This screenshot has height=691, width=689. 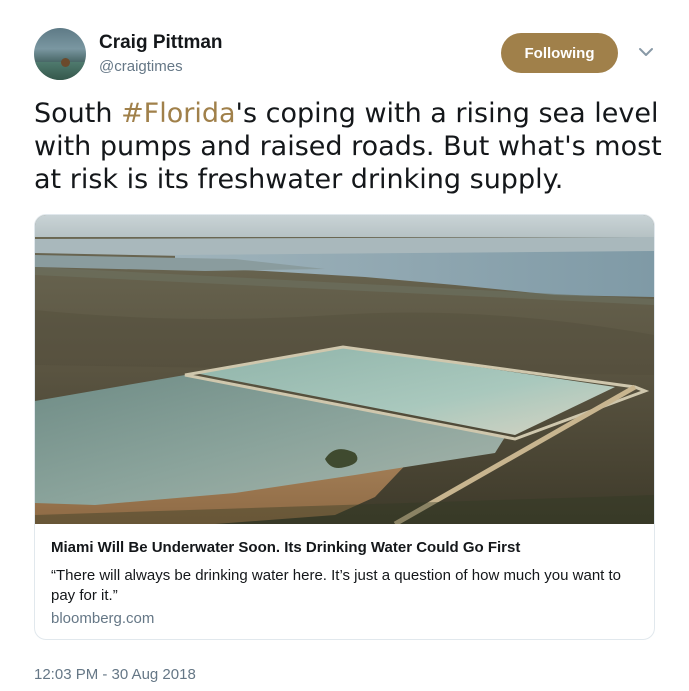 What do you see at coordinates (65, 62) in the screenshot?
I see `avatar-figure` at bounding box center [65, 62].